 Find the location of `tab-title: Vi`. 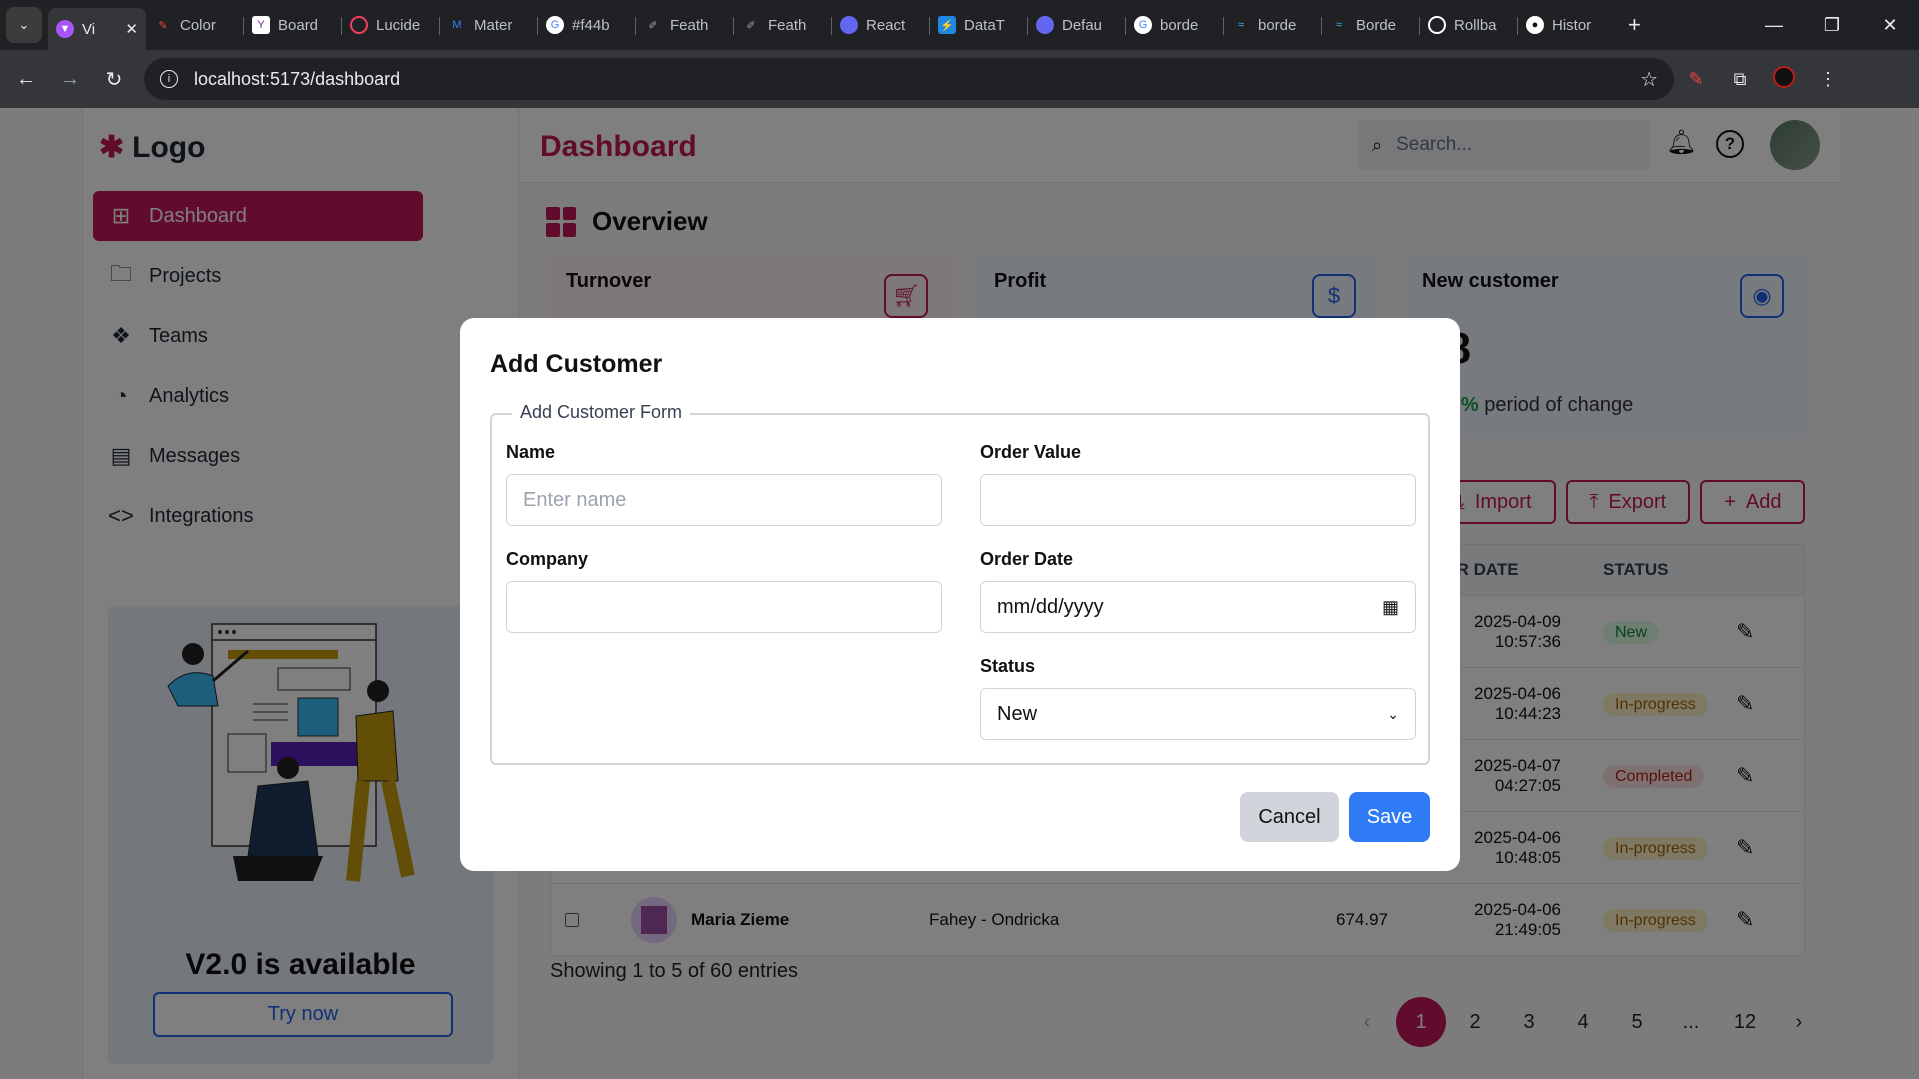

tab-title: Vi is located at coordinates (89, 29).